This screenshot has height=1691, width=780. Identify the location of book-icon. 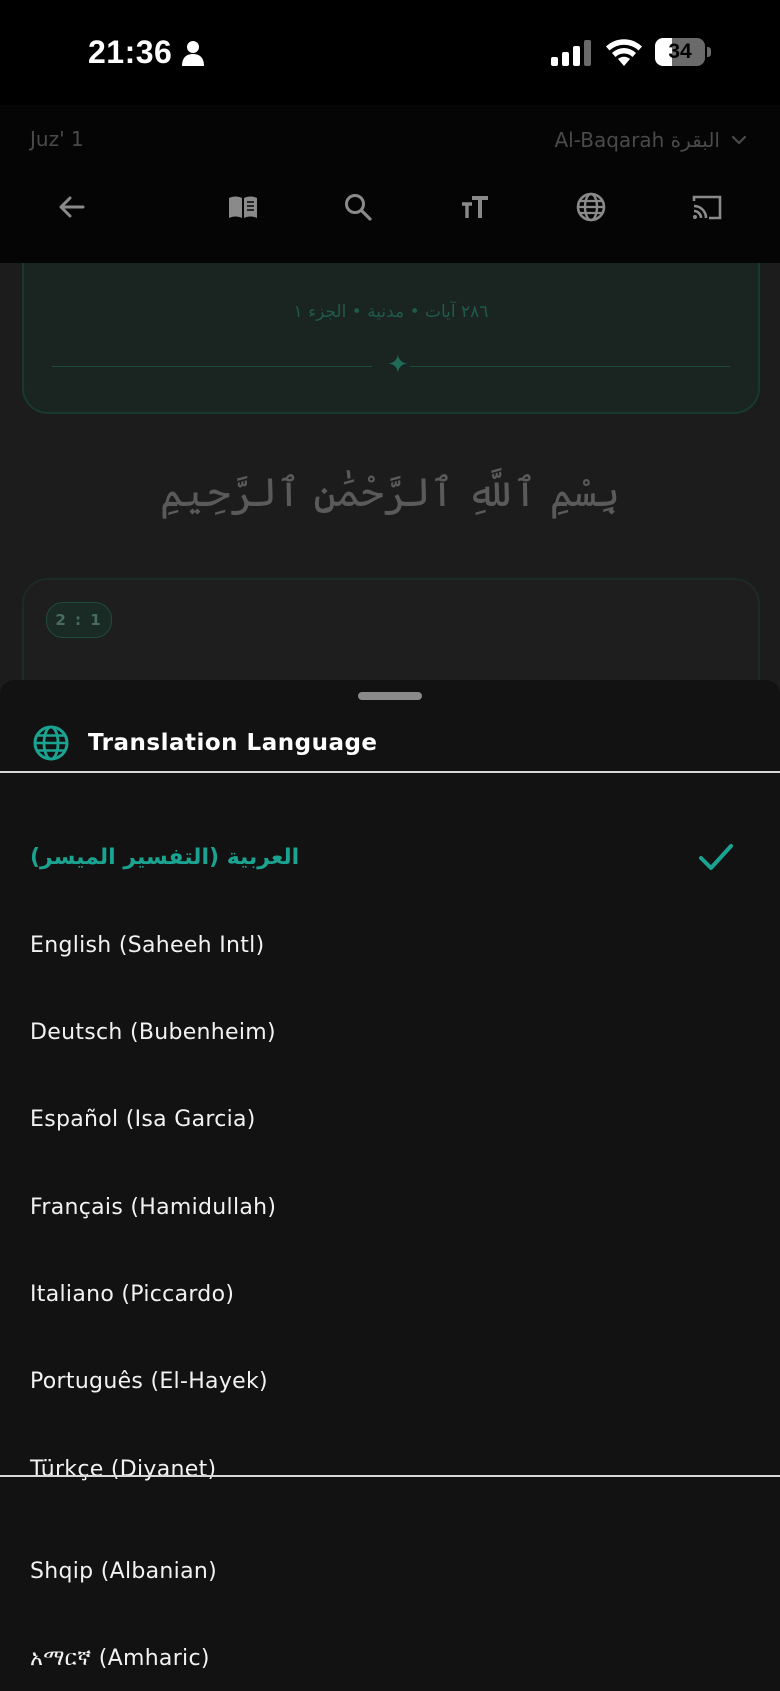
(243, 207).